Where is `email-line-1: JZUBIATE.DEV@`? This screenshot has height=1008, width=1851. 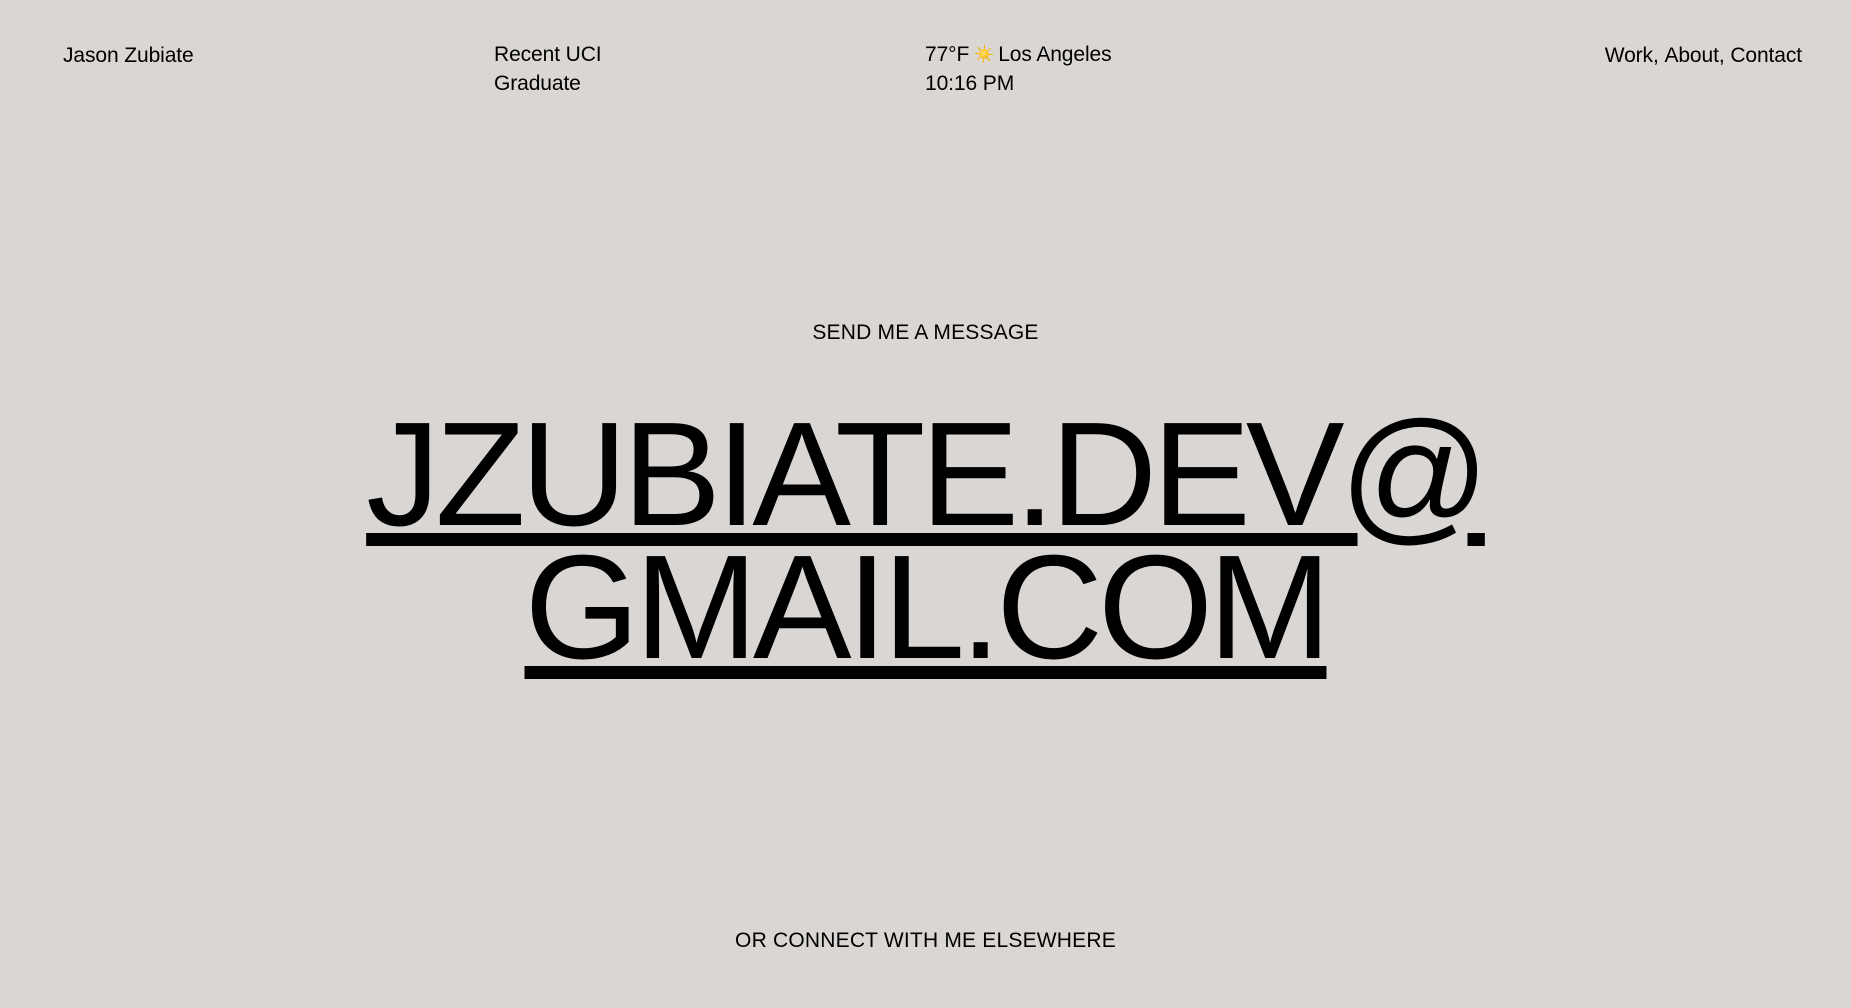 email-line-1: JZUBIATE.DEV@ is located at coordinates (928, 474).